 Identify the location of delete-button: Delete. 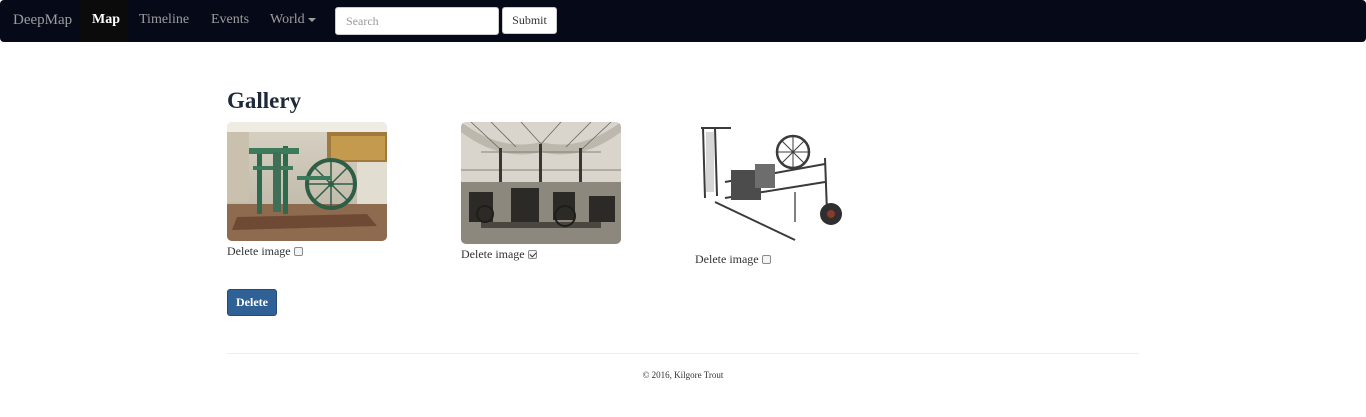
(252, 302).